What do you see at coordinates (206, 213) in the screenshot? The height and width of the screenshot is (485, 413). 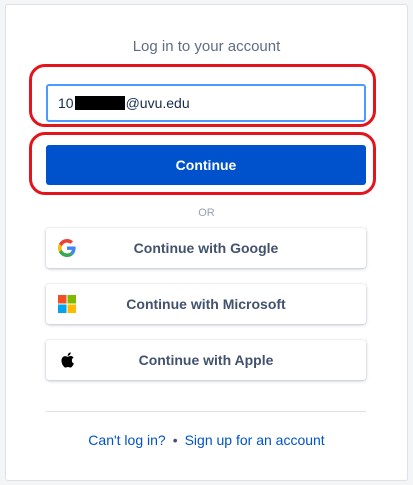 I see `or-separator: OR` at bounding box center [206, 213].